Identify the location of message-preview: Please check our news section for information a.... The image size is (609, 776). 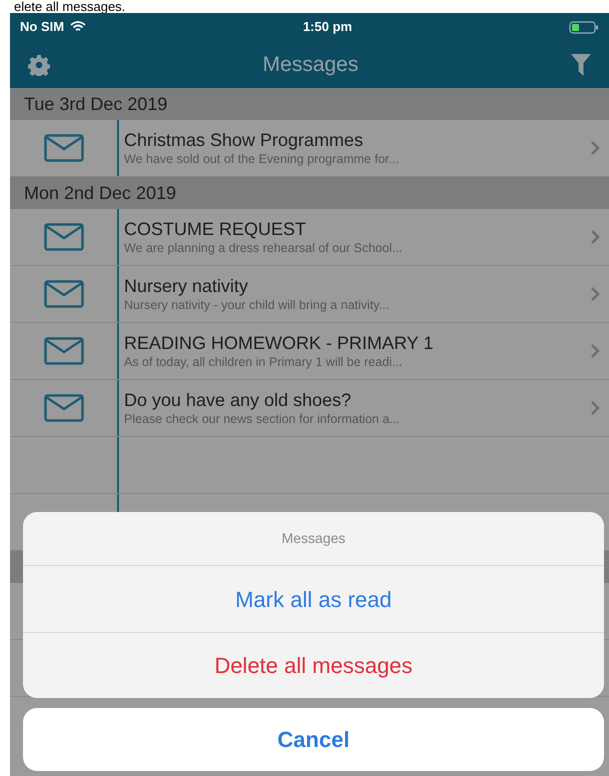
(262, 419).